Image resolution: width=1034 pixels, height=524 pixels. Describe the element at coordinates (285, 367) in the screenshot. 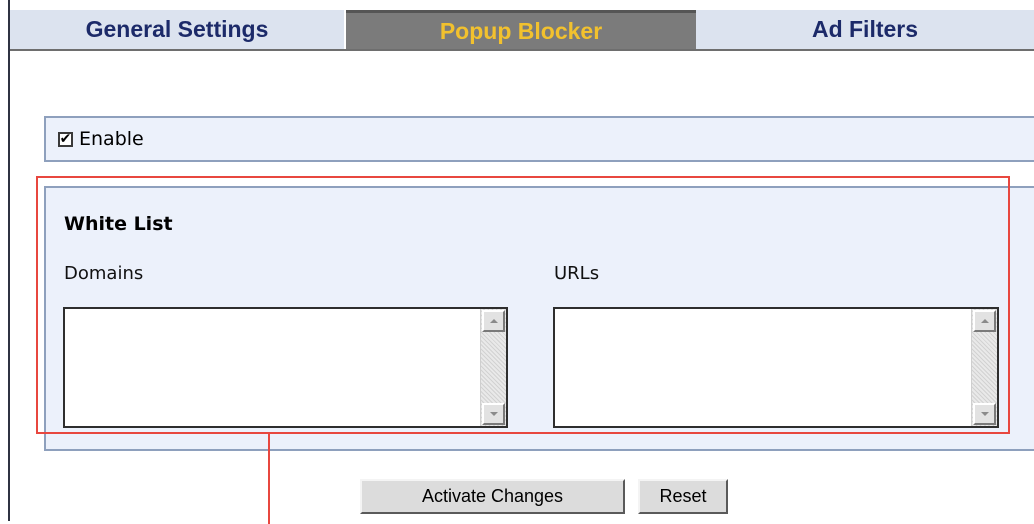

I see `domains-textarea` at that location.